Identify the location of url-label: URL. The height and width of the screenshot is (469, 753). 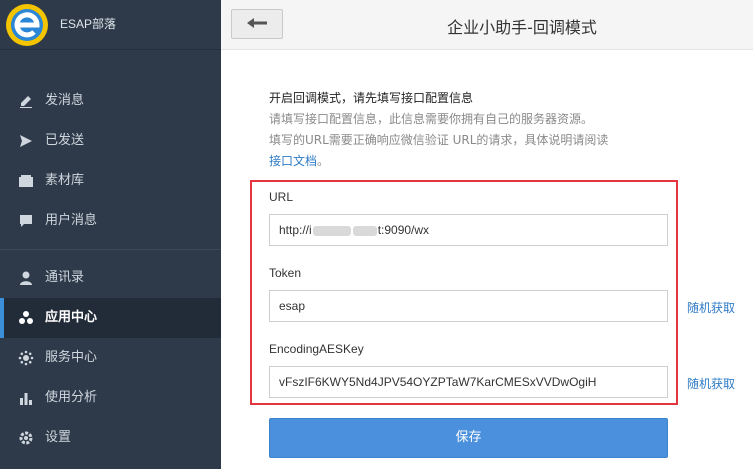
(281, 197).